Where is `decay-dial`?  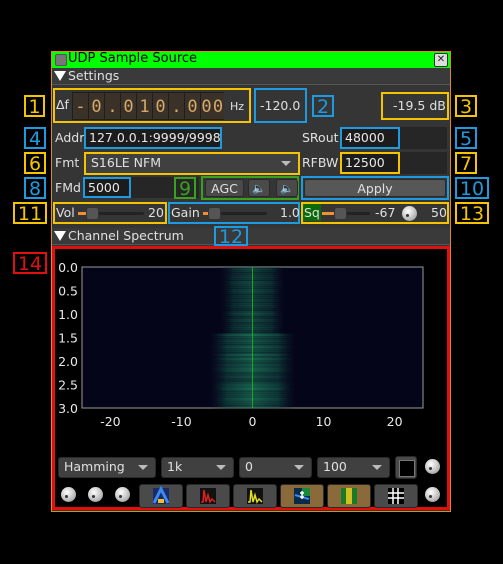 decay-dial is located at coordinates (432, 466).